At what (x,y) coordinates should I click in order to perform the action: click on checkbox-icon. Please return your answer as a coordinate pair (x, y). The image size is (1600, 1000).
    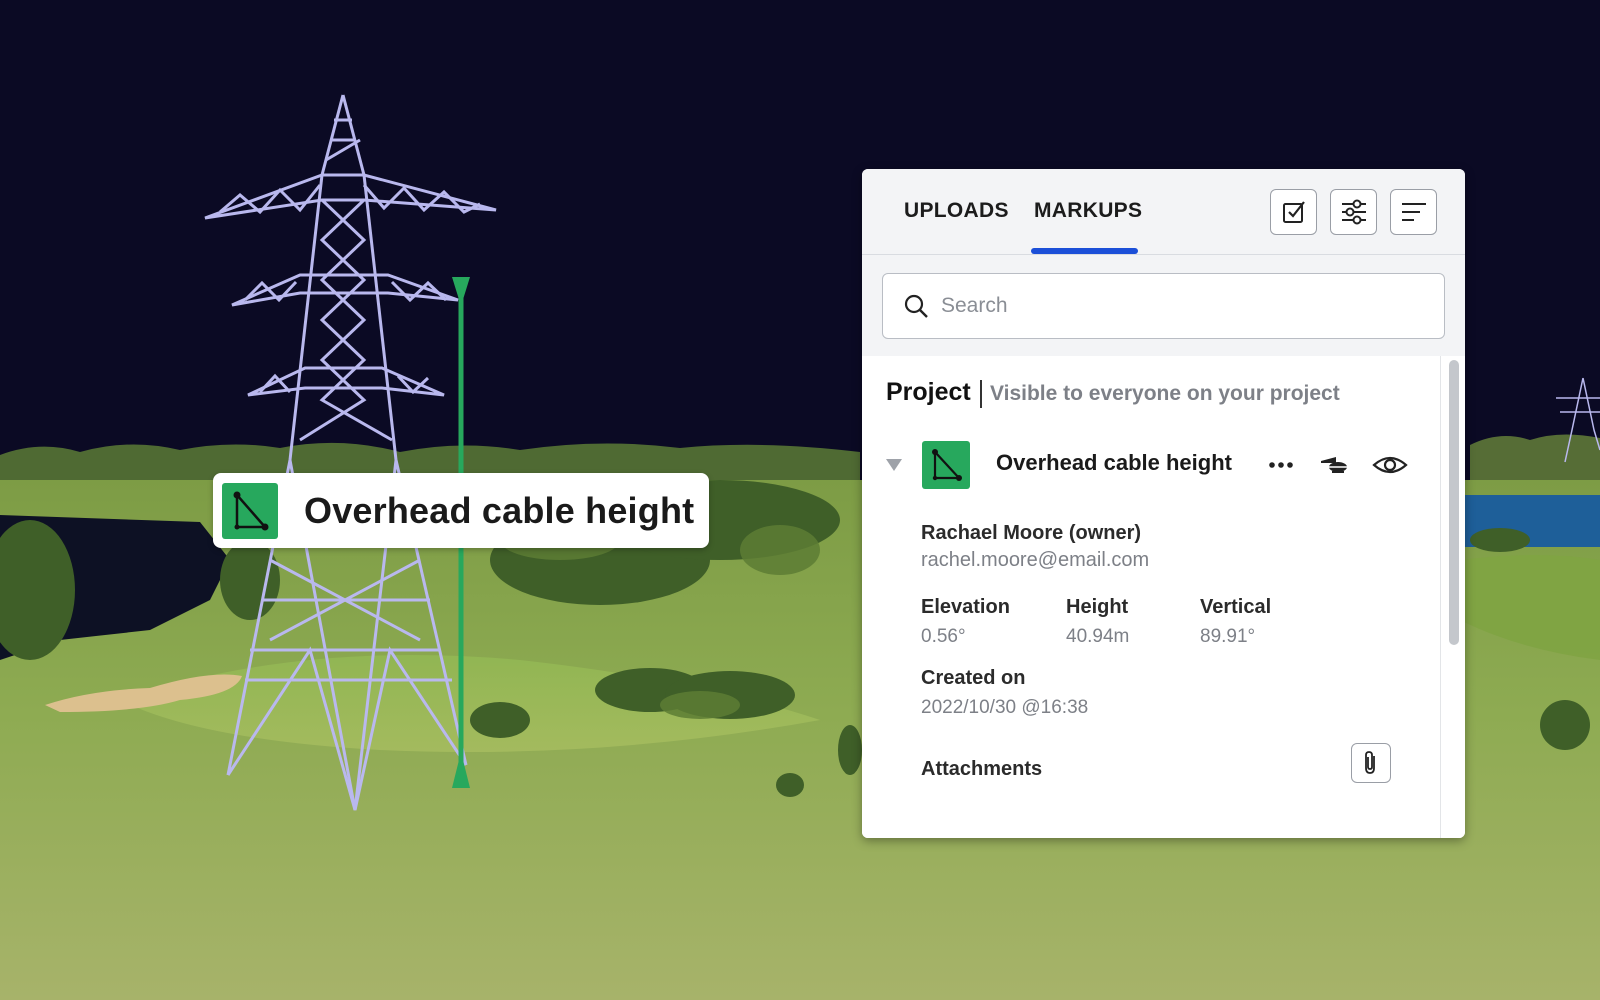
    Looking at the image, I should click on (1293, 212).